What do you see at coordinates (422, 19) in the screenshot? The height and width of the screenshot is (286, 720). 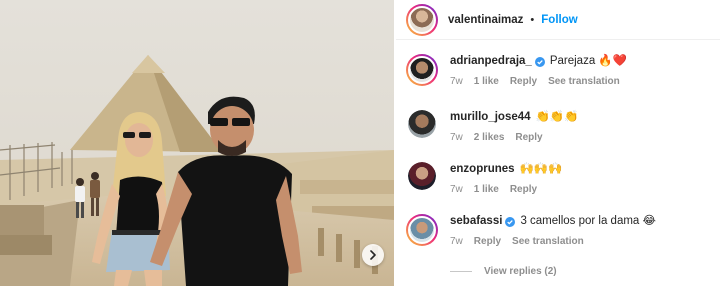 I see `author-avatar` at bounding box center [422, 19].